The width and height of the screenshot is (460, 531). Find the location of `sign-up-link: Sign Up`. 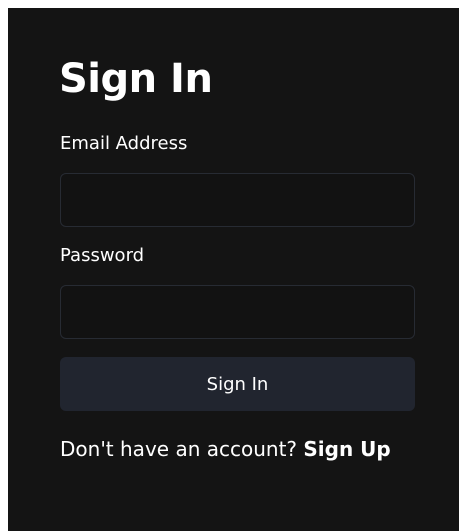

sign-up-link: Sign Up is located at coordinates (346, 449).